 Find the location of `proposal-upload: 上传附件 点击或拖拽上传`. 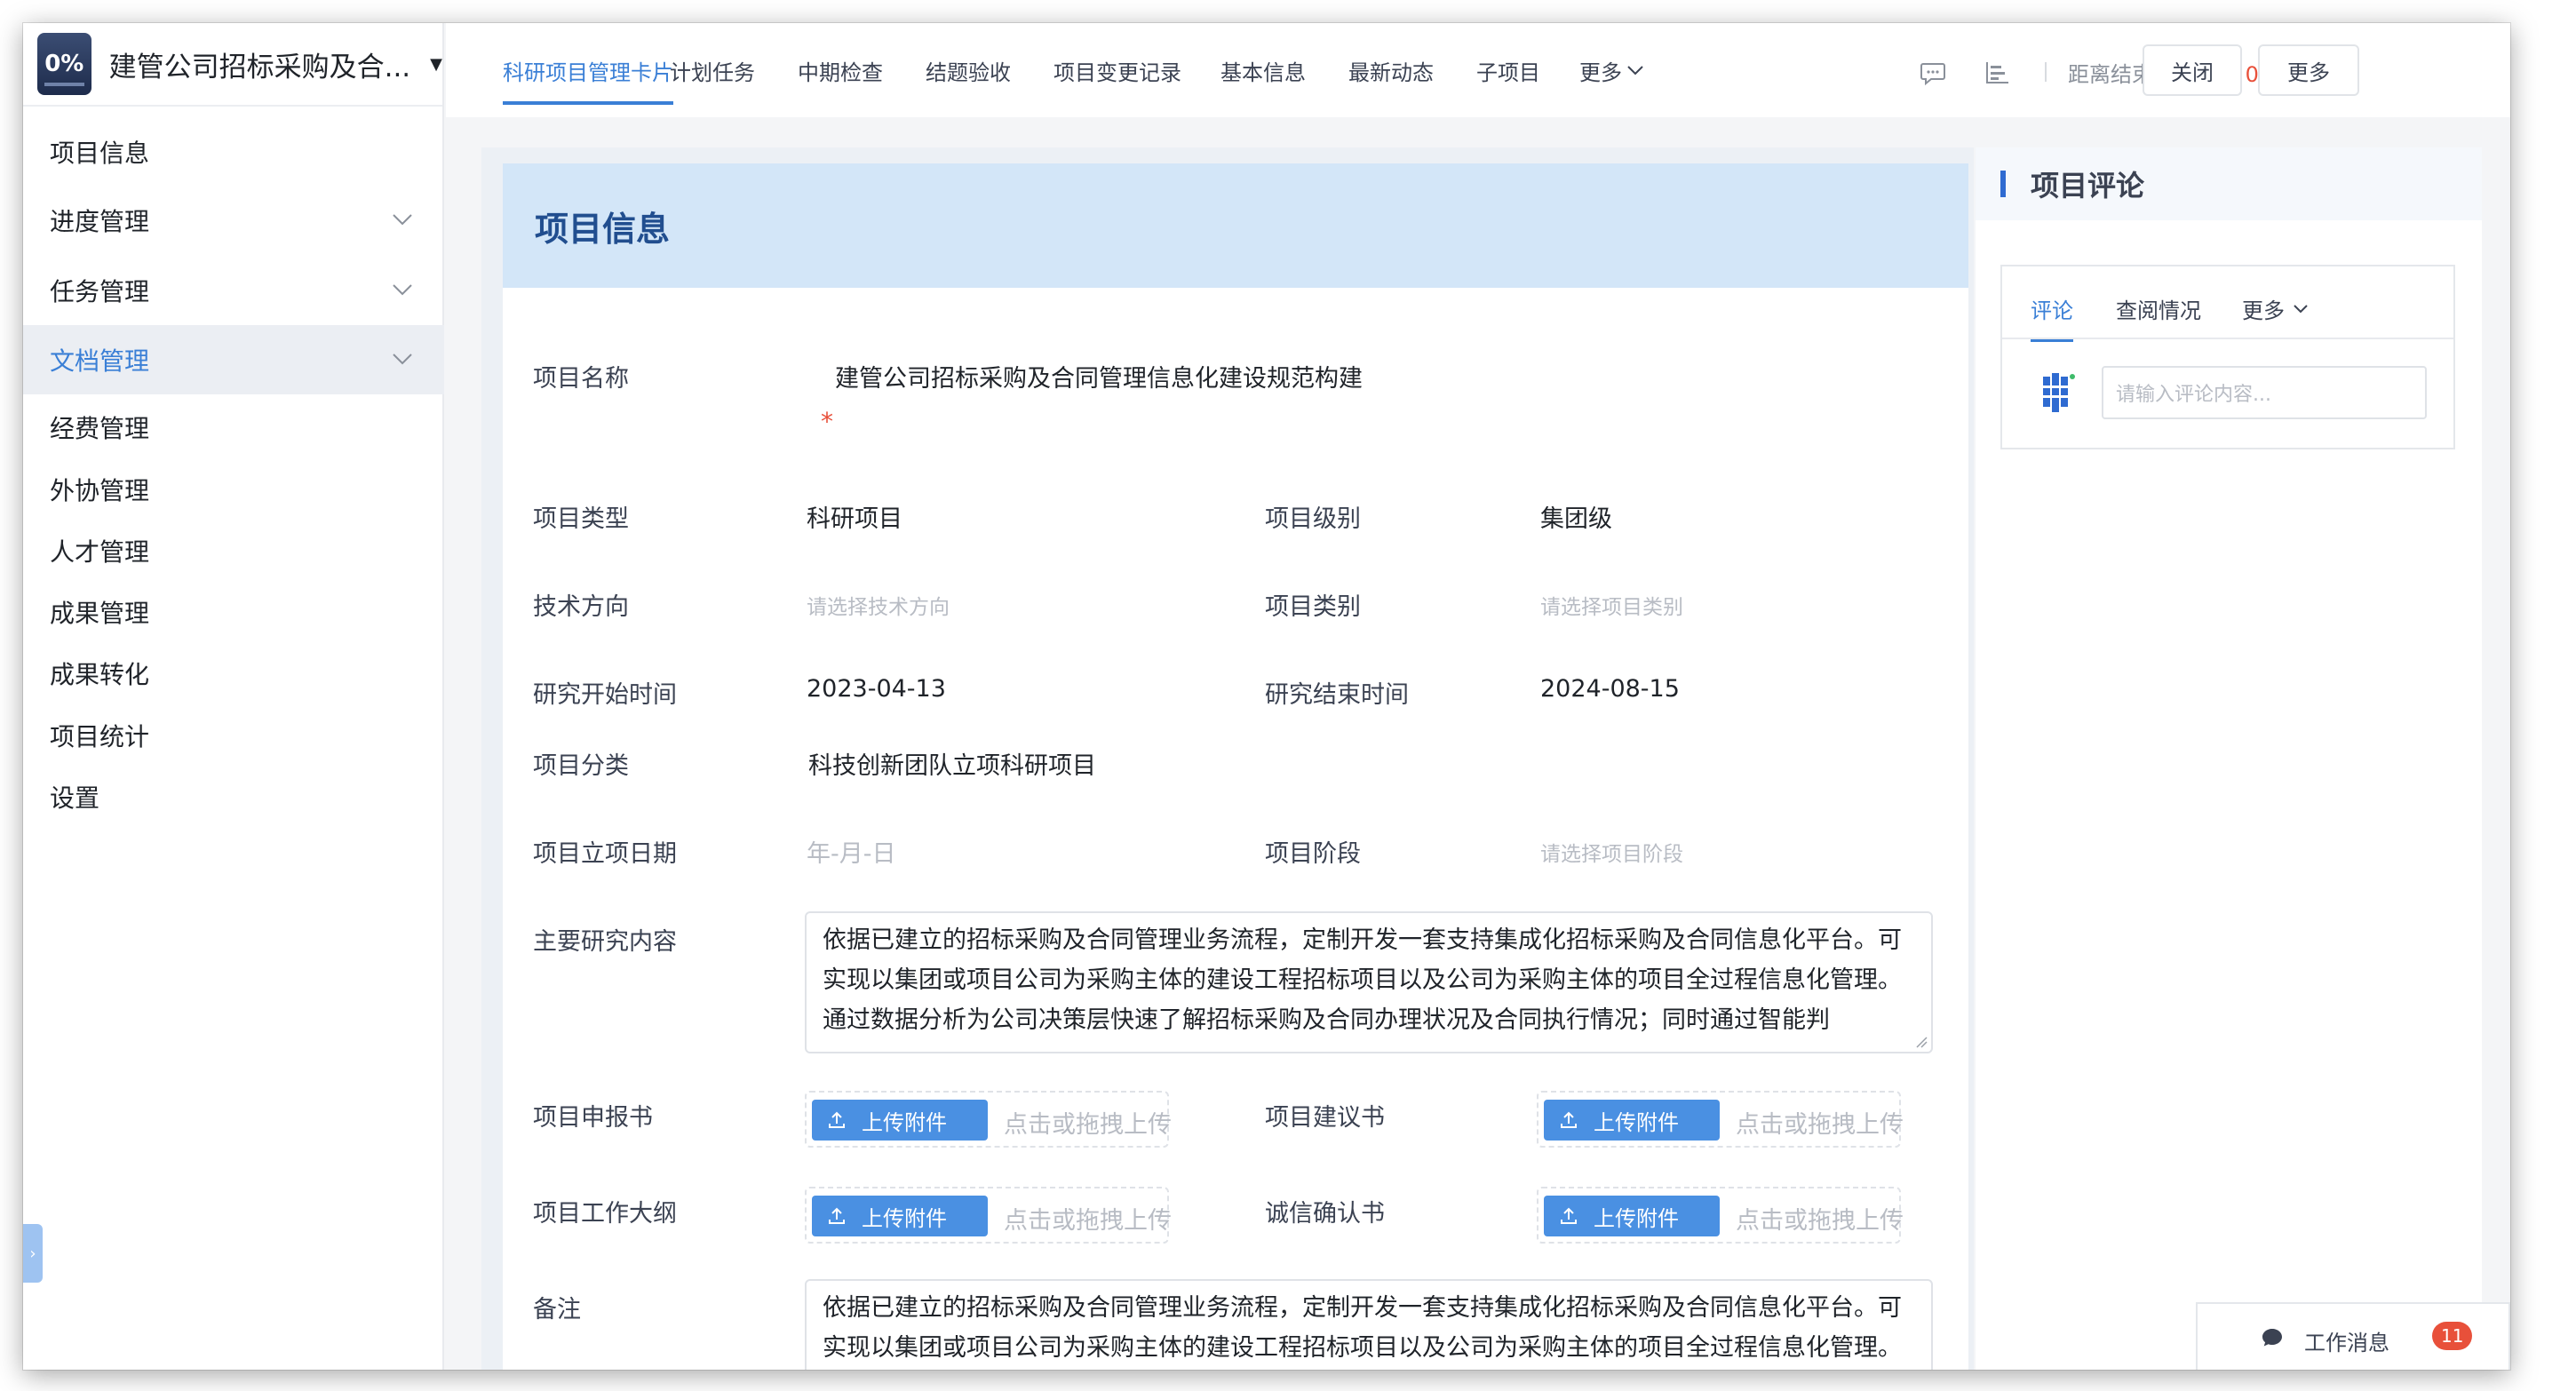

proposal-upload: 上传附件 点击或拖拽上传 is located at coordinates (1720, 1119).